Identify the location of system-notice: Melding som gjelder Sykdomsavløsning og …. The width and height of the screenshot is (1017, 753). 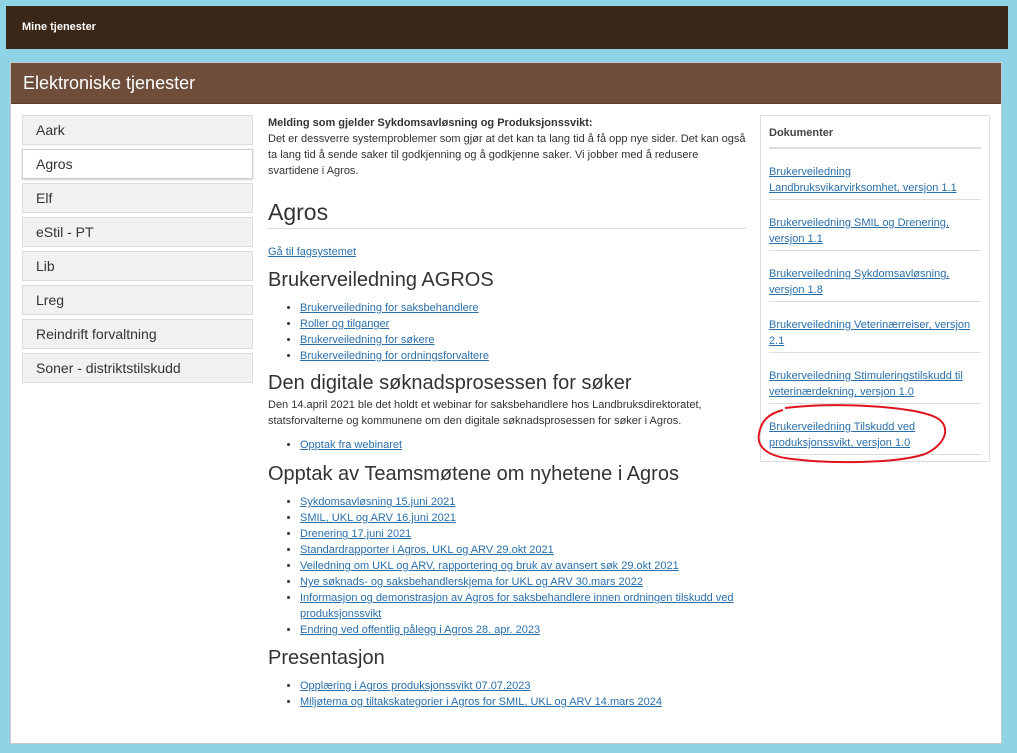
(507, 147).